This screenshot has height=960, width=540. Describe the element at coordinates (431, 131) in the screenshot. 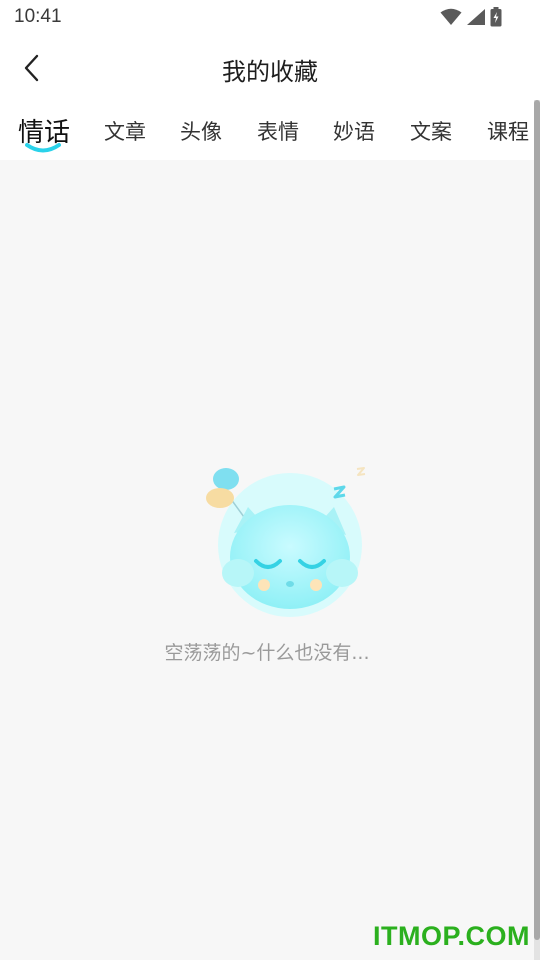

I see `tab-copywriting: 文案` at that location.